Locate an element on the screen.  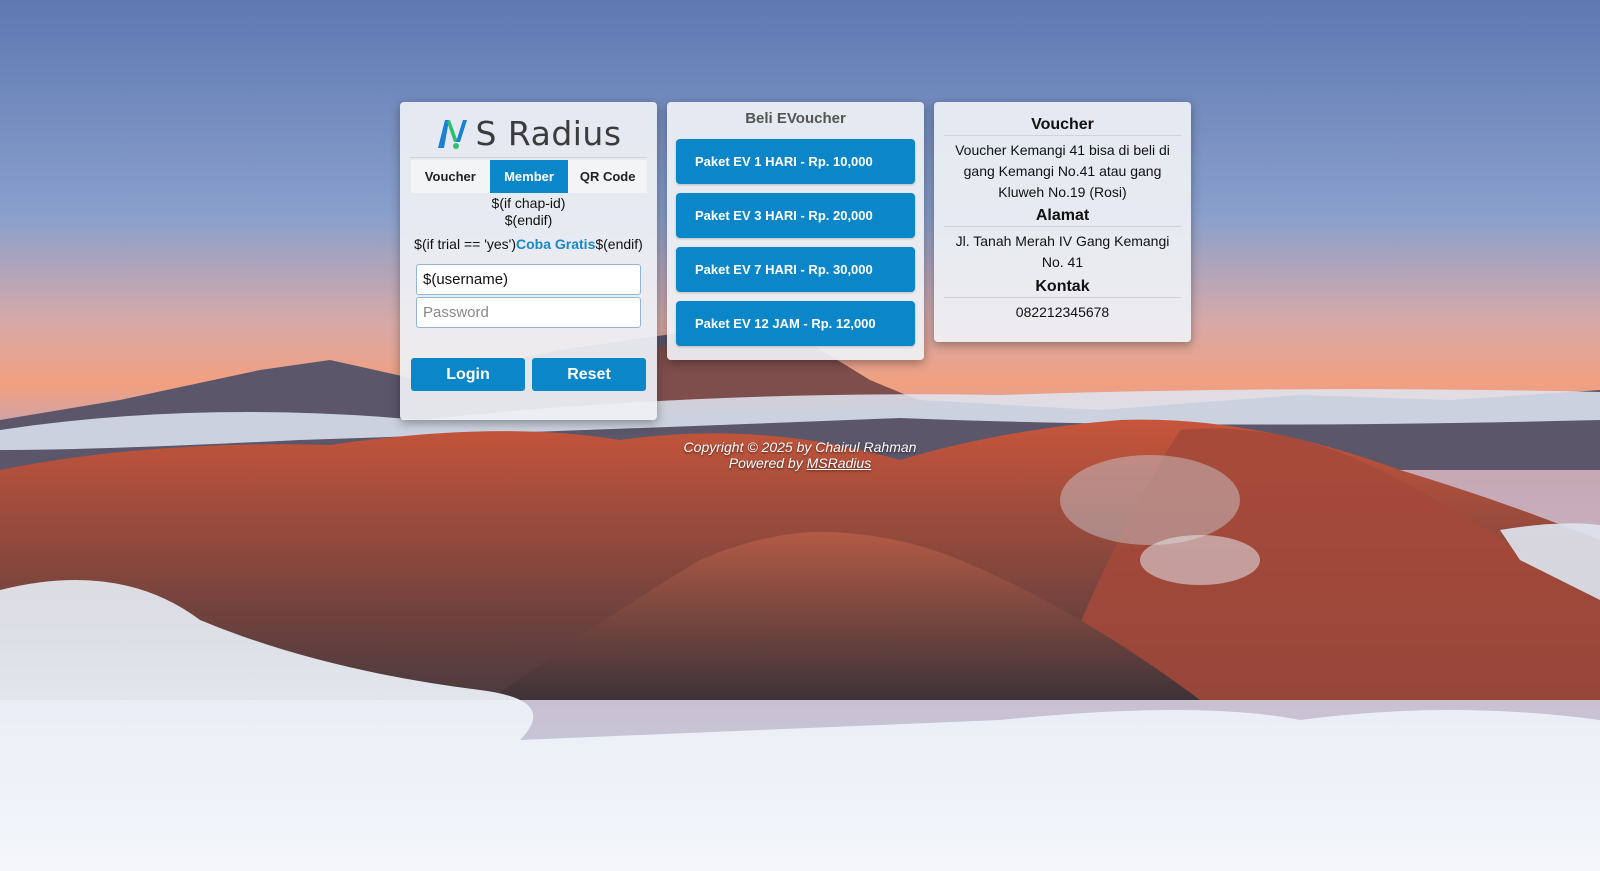
copyright-text: Copyright © 2025 by Chairul Rahman is located at coordinates (800, 447).